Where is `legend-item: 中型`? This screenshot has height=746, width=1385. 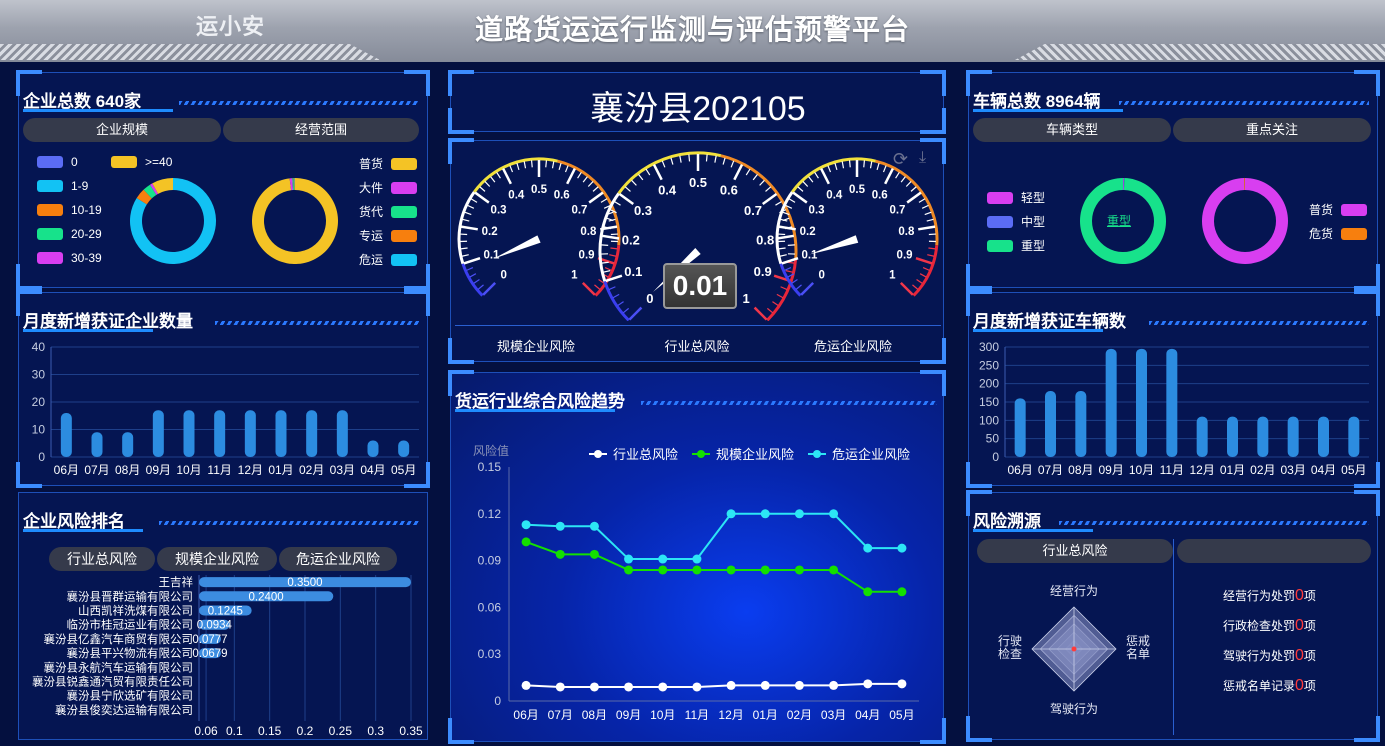 legend-item: 中型 is located at coordinates (1016, 221).